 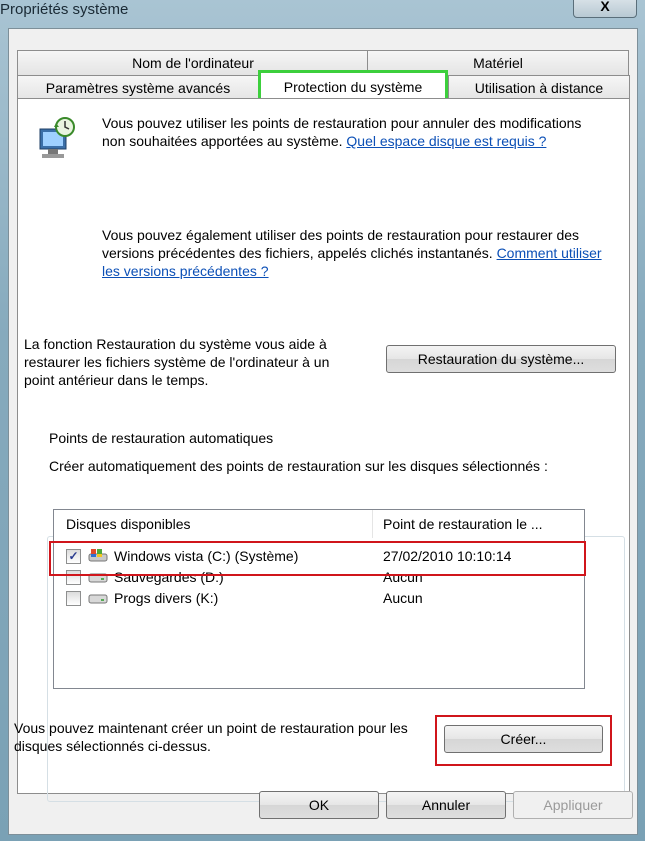 I want to click on title-bar: Propriétés système X, so click(x=322, y=11).